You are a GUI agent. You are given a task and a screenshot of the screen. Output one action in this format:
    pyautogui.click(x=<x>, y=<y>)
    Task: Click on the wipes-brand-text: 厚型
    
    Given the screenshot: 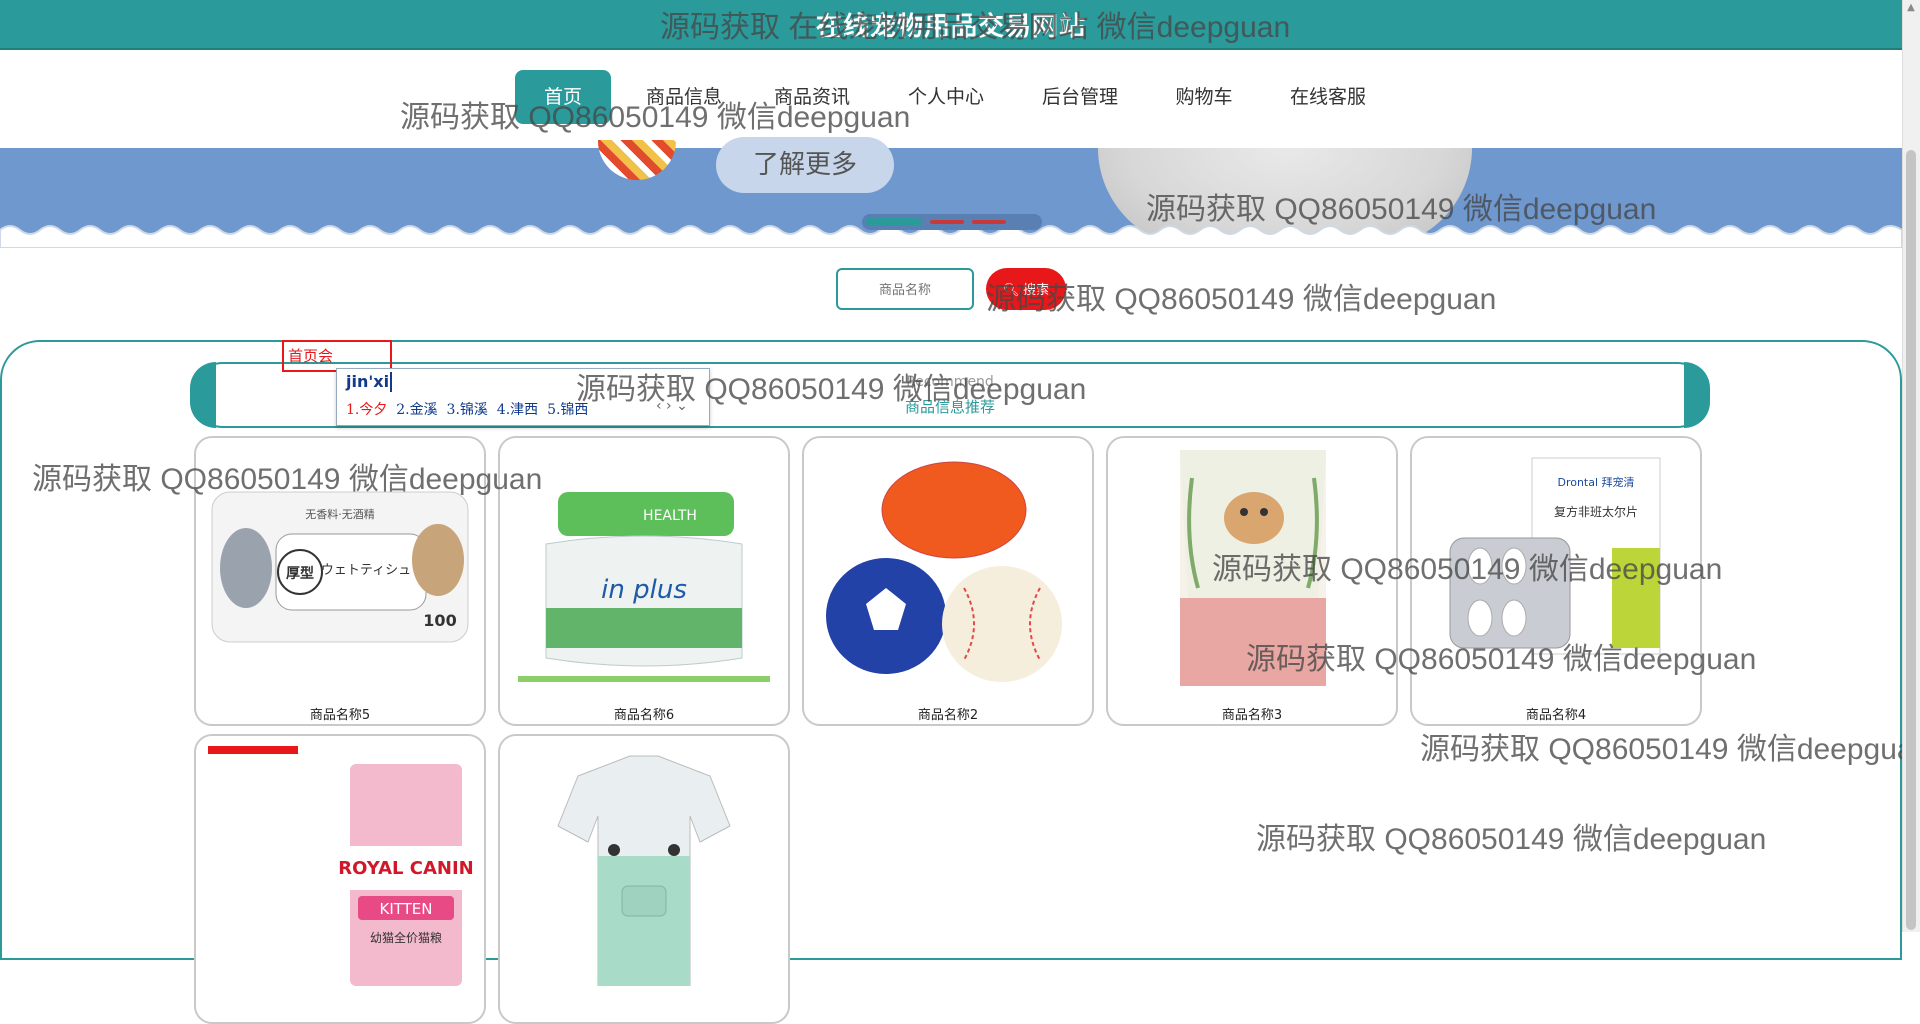 What is the action you would take?
    pyautogui.click(x=300, y=573)
    